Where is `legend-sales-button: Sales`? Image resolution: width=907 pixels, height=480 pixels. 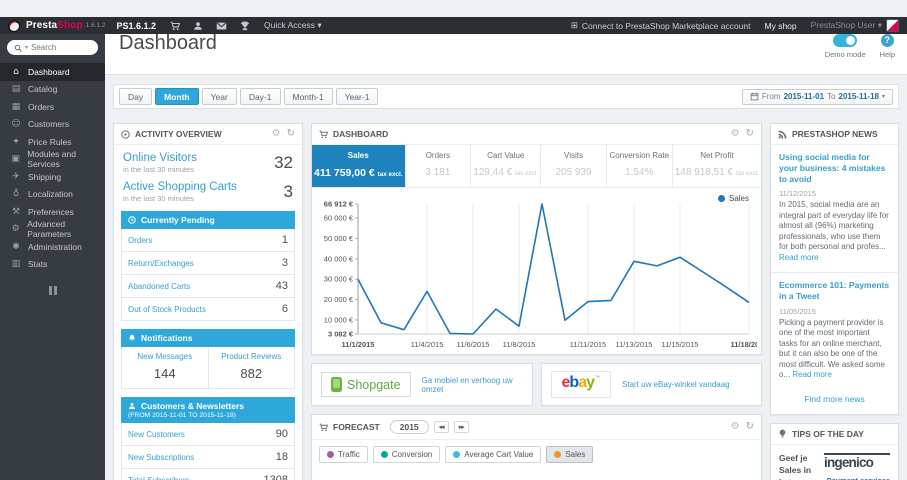 legend-sales-button: Sales is located at coordinates (570, 454).